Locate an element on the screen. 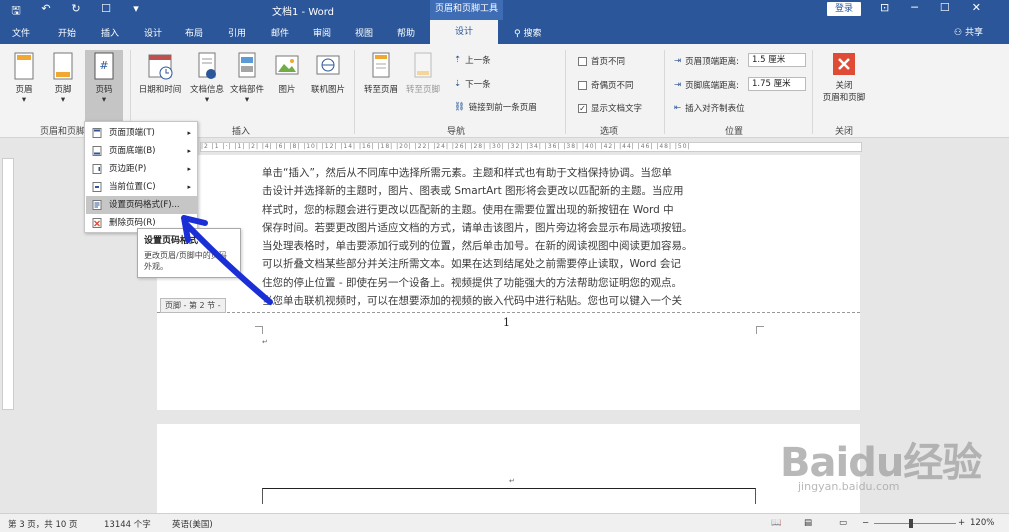 Image resolution: width=1009 pixels, height=532 pixels. zoom-level: 120% is located at coordinates (982, 523).